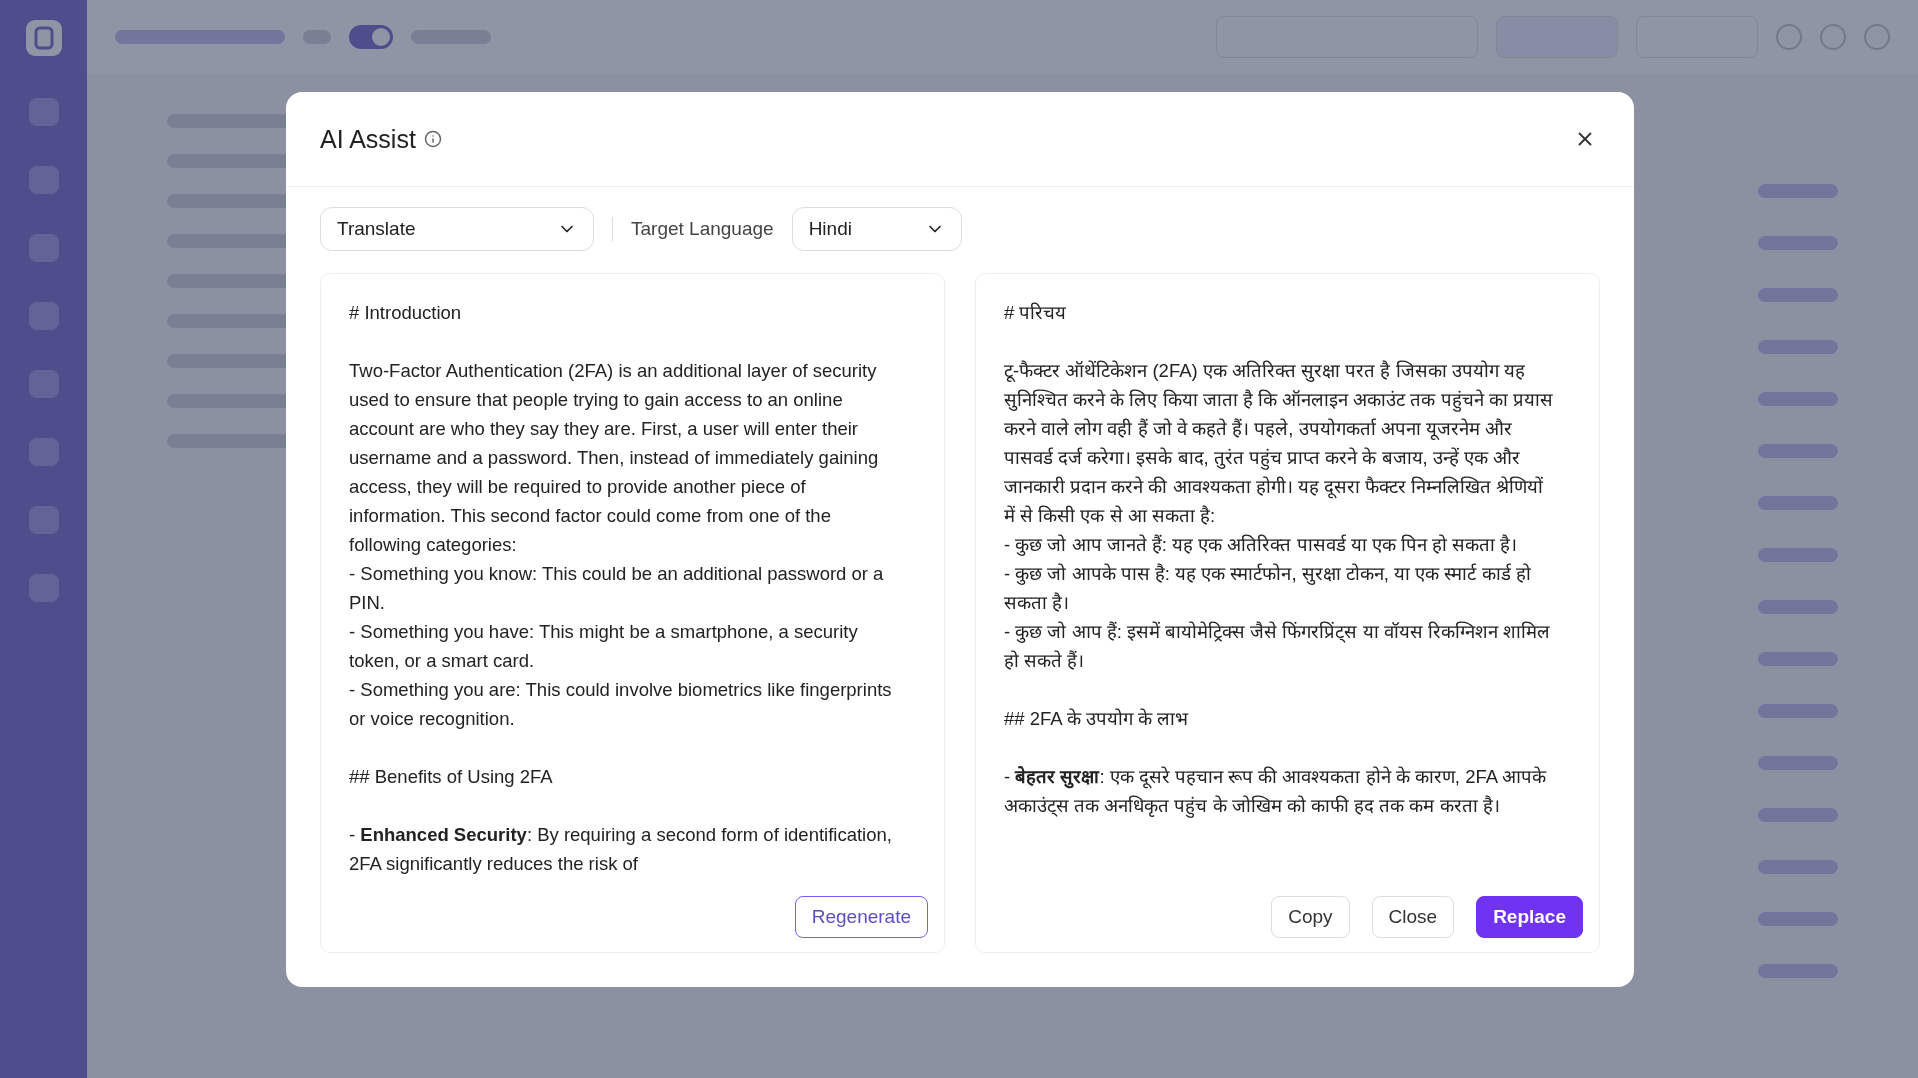 This screenshot has width=1918, height=1078. I want to click on logo-icon, so click(43, 38).